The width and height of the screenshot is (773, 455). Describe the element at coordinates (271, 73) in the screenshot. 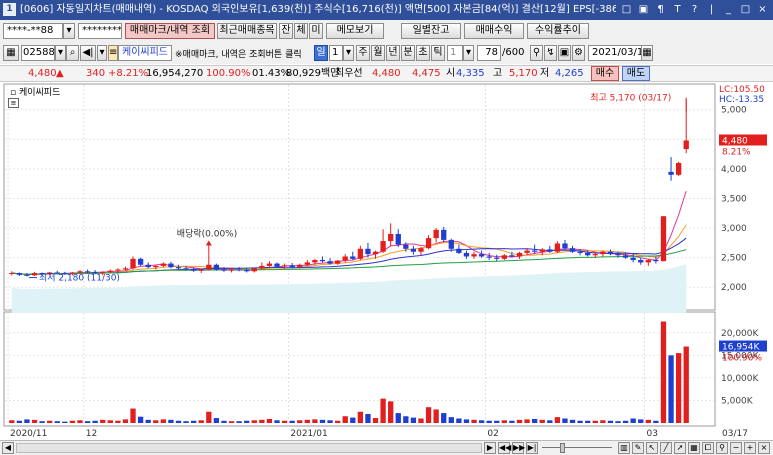

I see `turnover-rate: 01.43%` at that location.